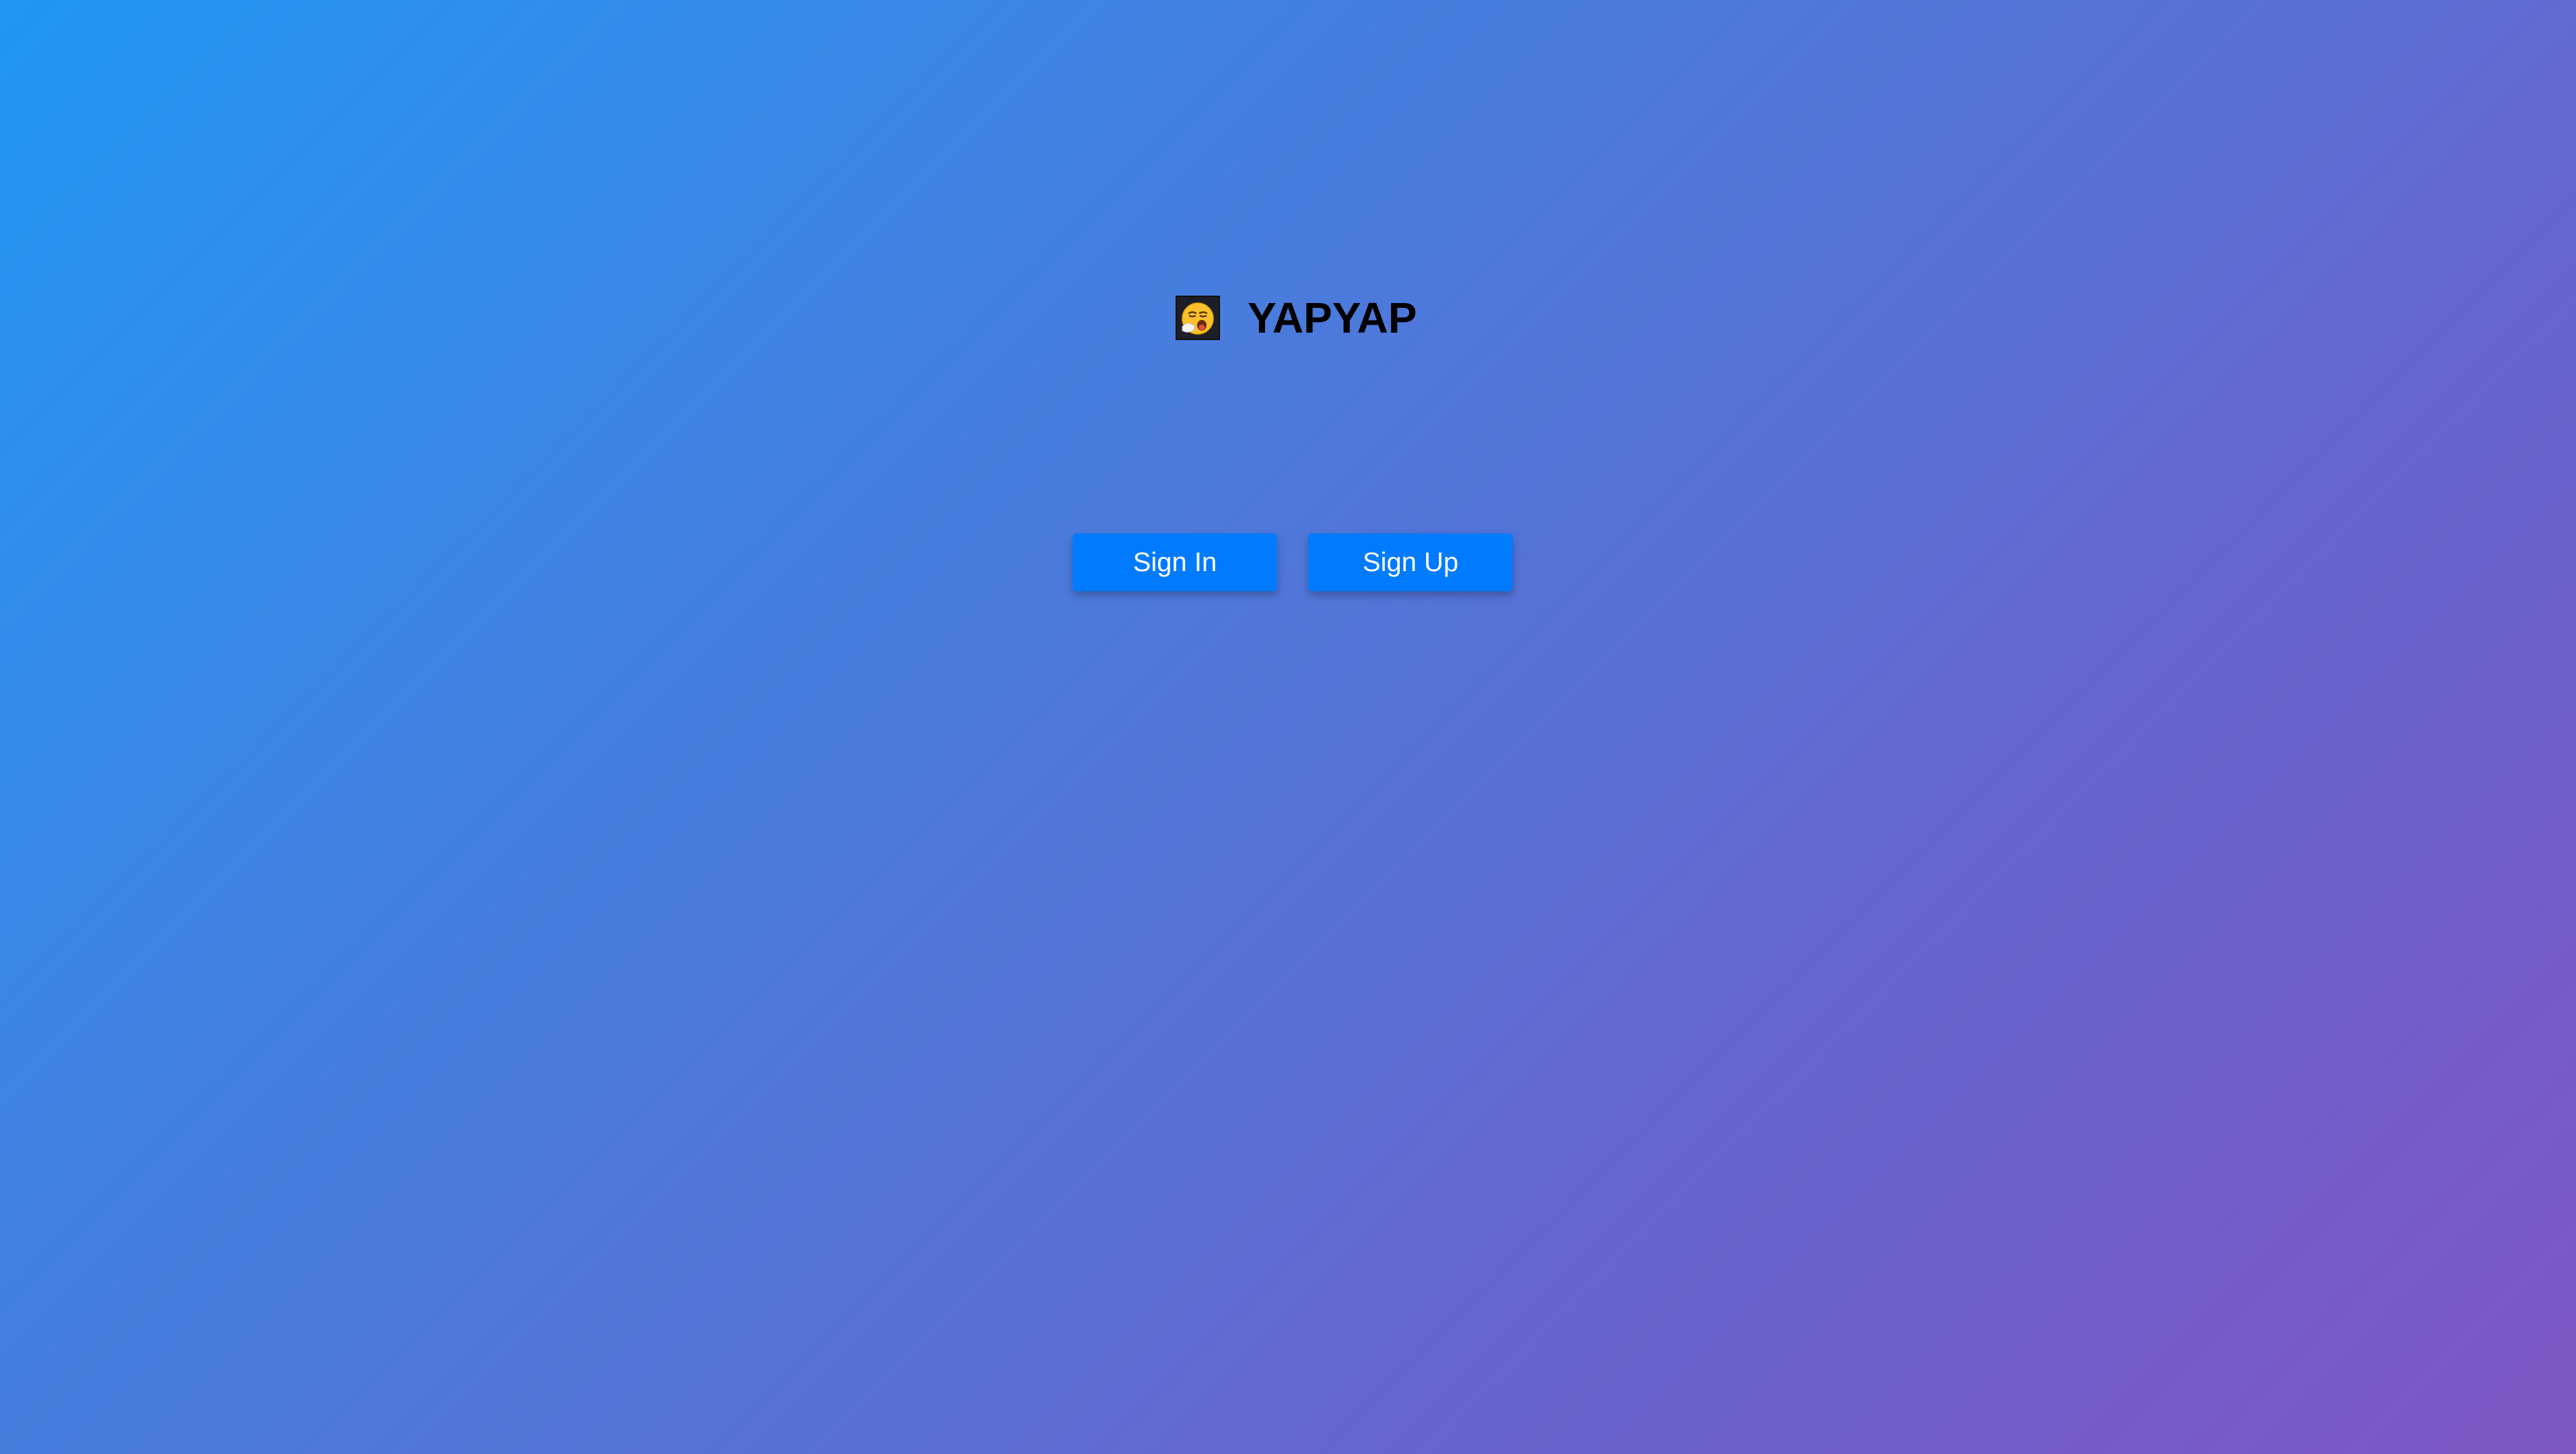  Describe the element at coordinates (1332, 318) in the screenshot. I see `app-title: YAPYAP` at that location.